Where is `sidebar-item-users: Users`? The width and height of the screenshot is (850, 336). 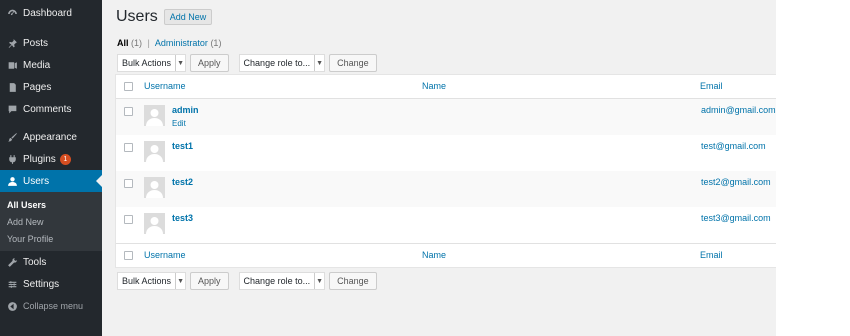 sidebar-item-users: Users is located at coordinates (51, 181).